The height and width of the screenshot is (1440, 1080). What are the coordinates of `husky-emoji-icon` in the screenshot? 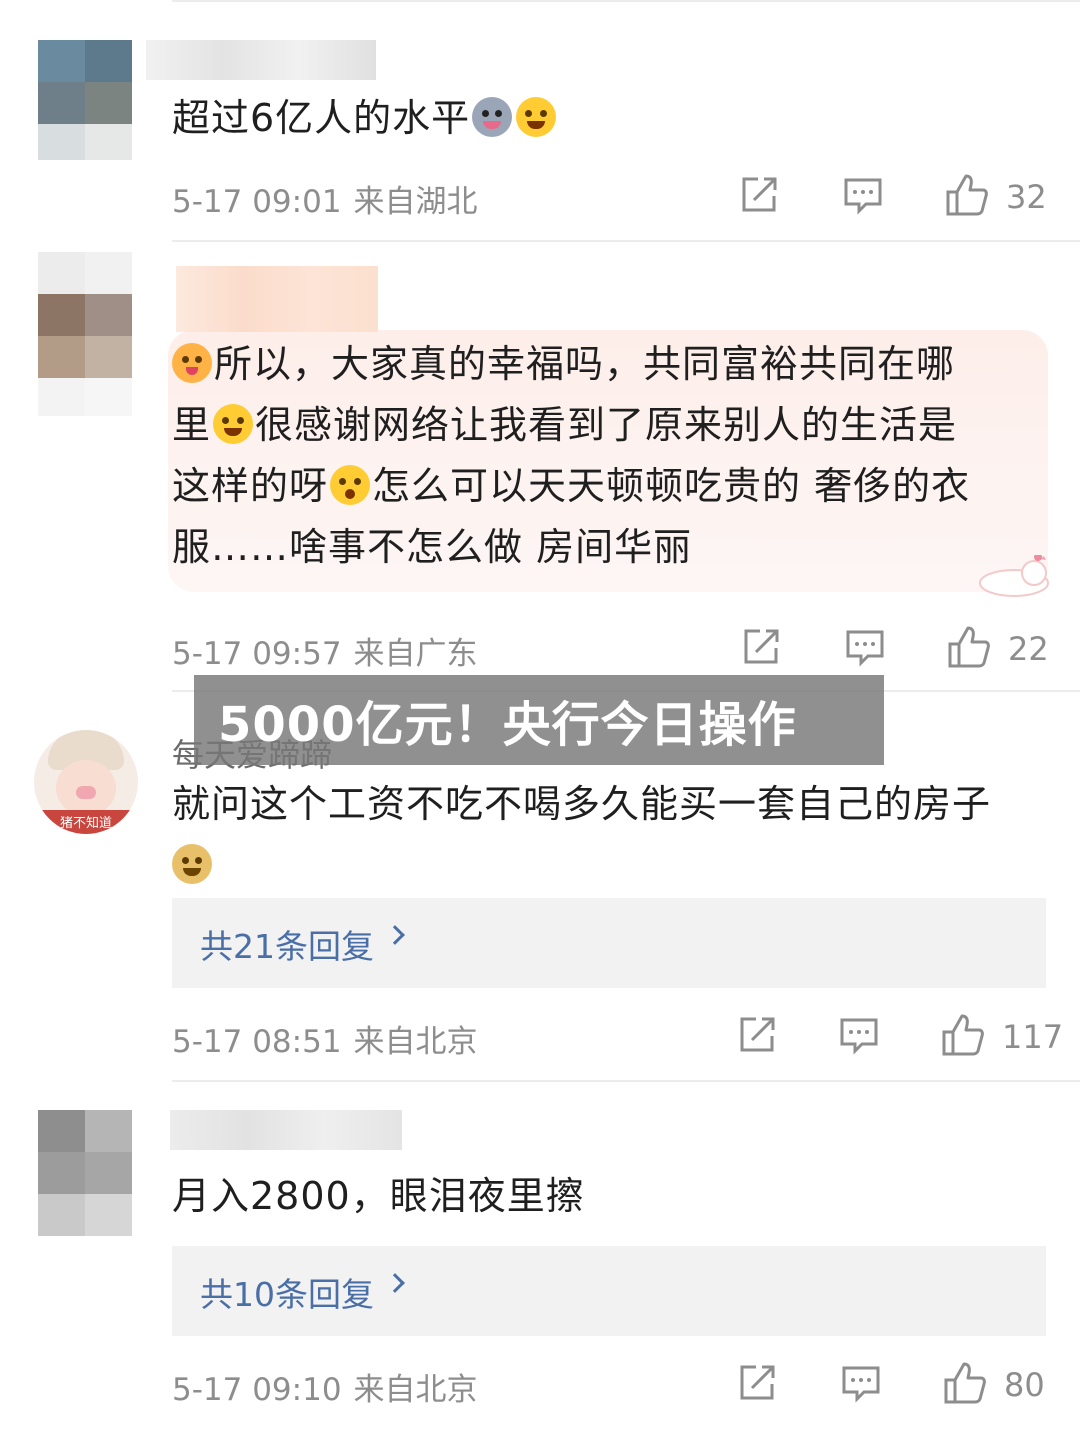 It's located at (492, 117).